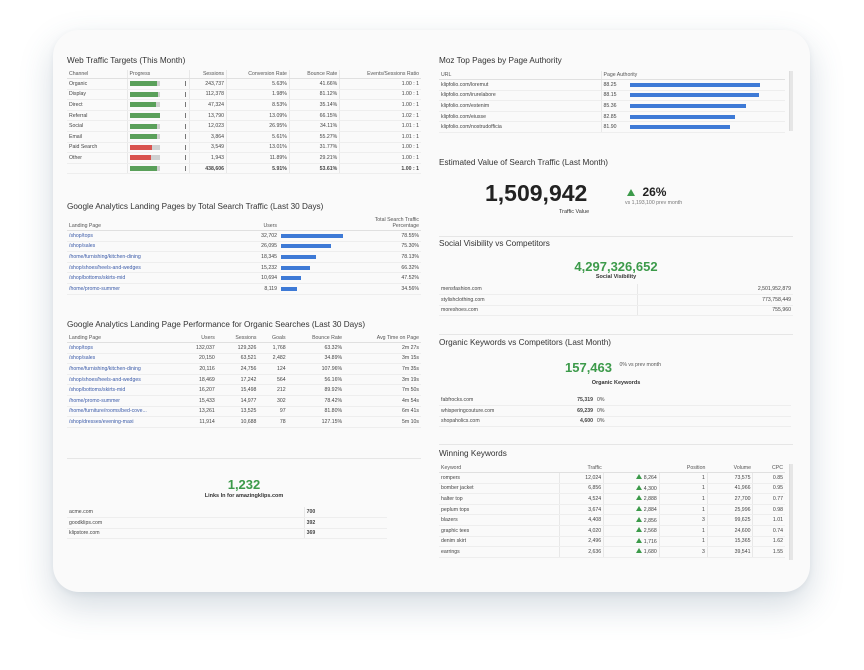 This screenshot has width=864, height=670. What do you see at coordinates (382, 390) in the screenshot?
I see `time-value: 7m 50s` at bounding box center [382, 390].